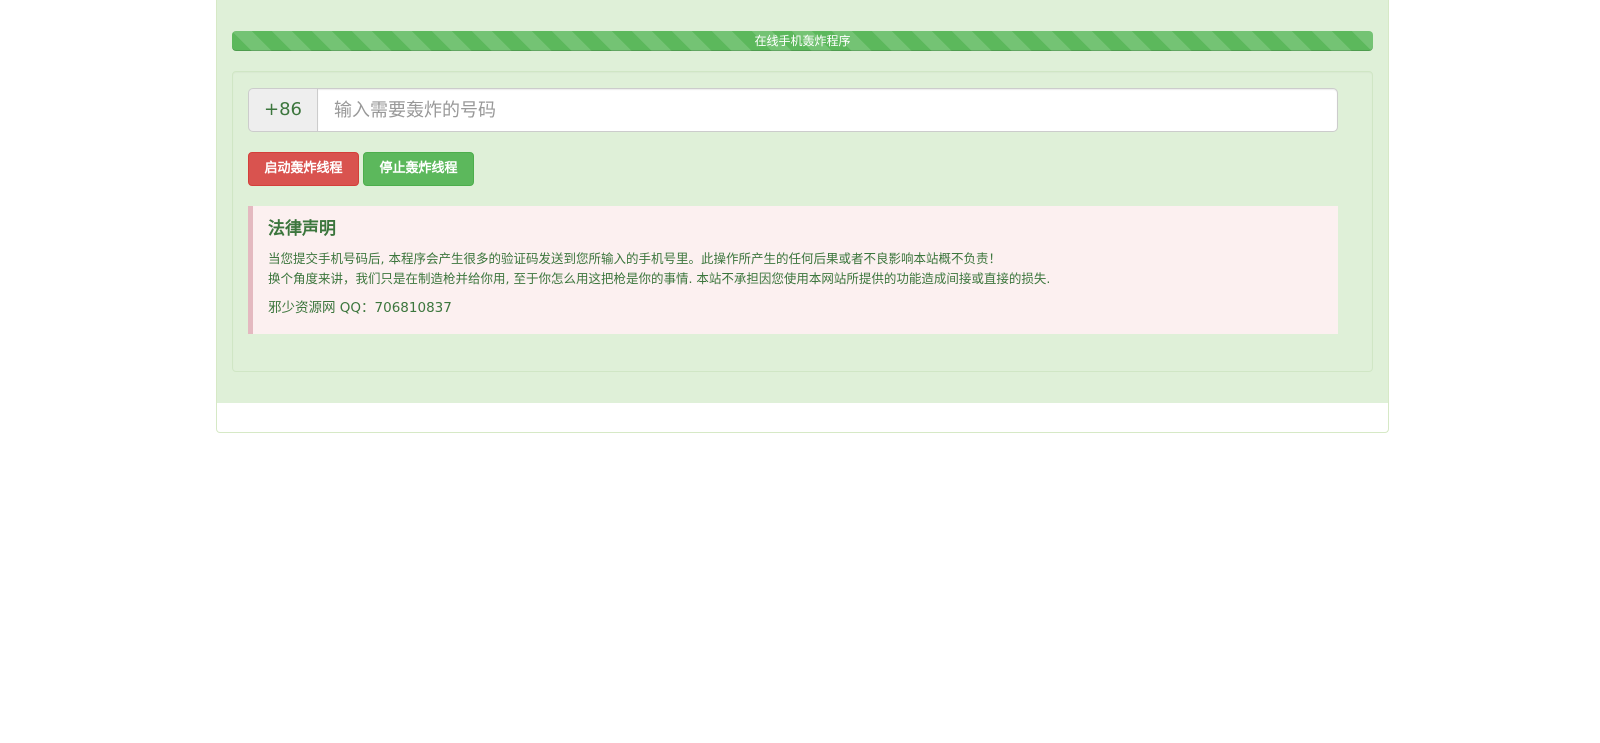  Describe the element at coordinates (282, 110) in the screenshot. I see `country-code-addon: +86` at that location.